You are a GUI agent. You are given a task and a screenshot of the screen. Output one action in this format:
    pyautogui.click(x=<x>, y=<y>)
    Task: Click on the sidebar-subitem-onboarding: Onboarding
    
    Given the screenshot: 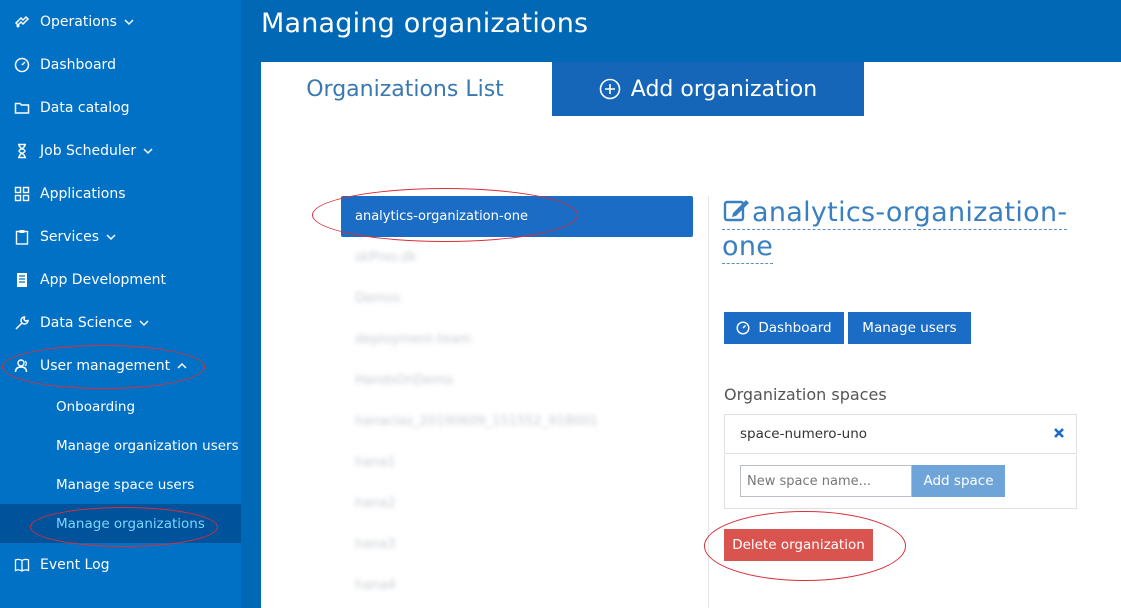 What is the action you would take?
    pyautogui.click(x=120, y=406)
    